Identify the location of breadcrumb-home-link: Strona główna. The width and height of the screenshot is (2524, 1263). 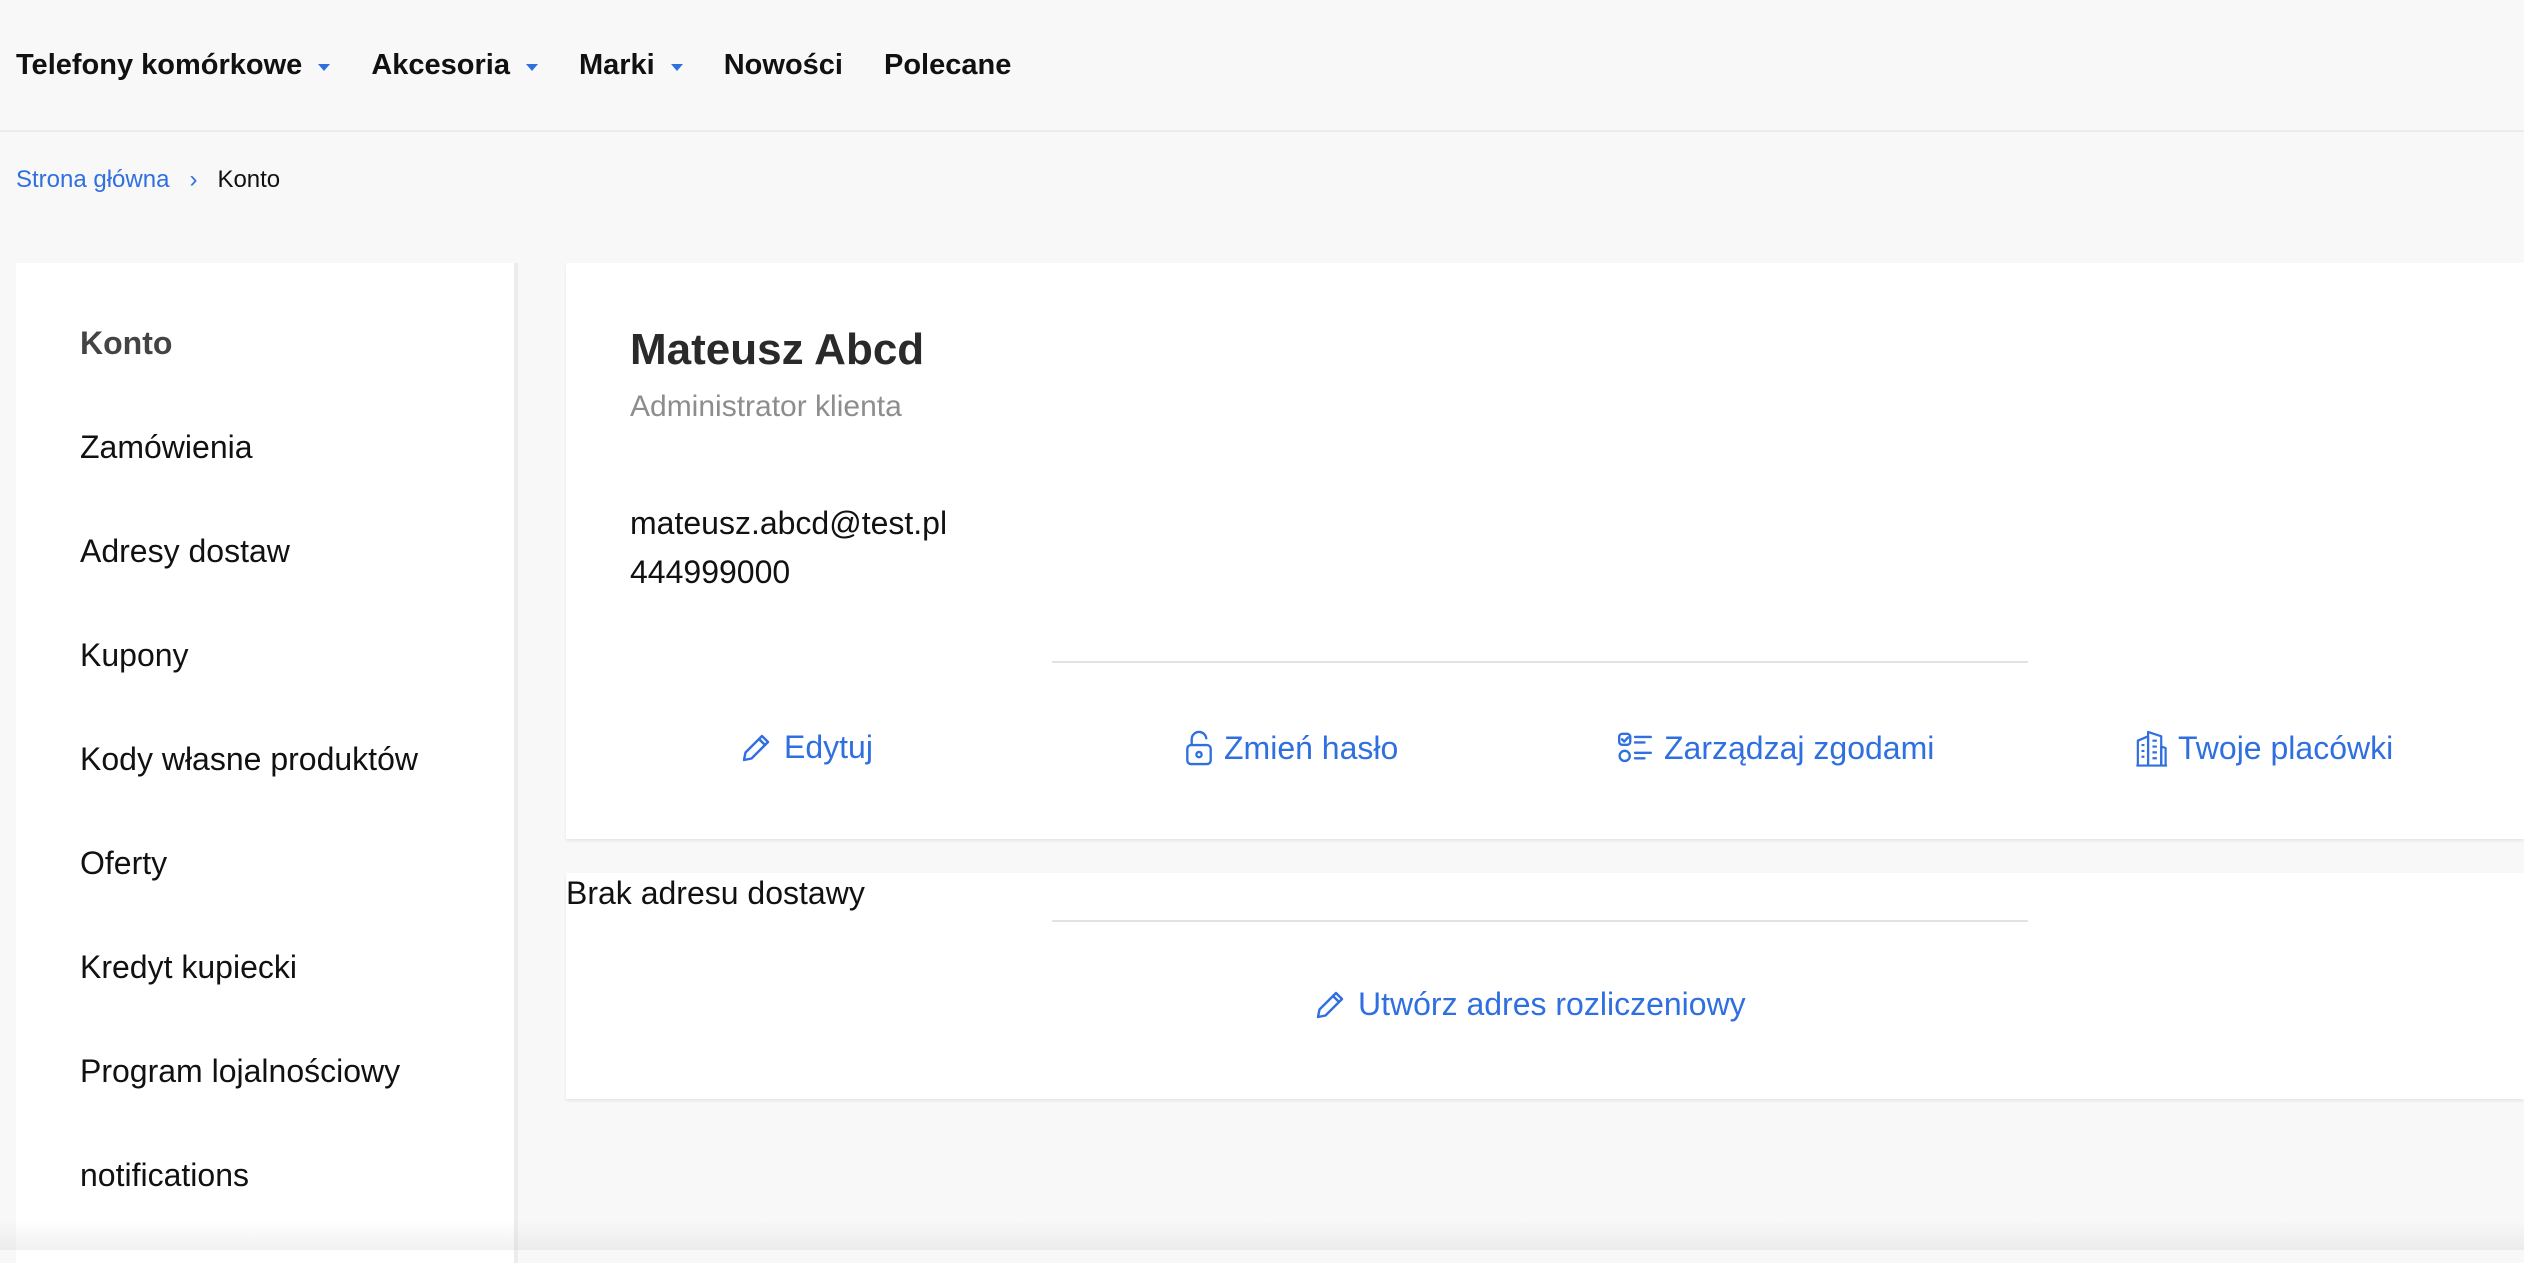
(92, 180).